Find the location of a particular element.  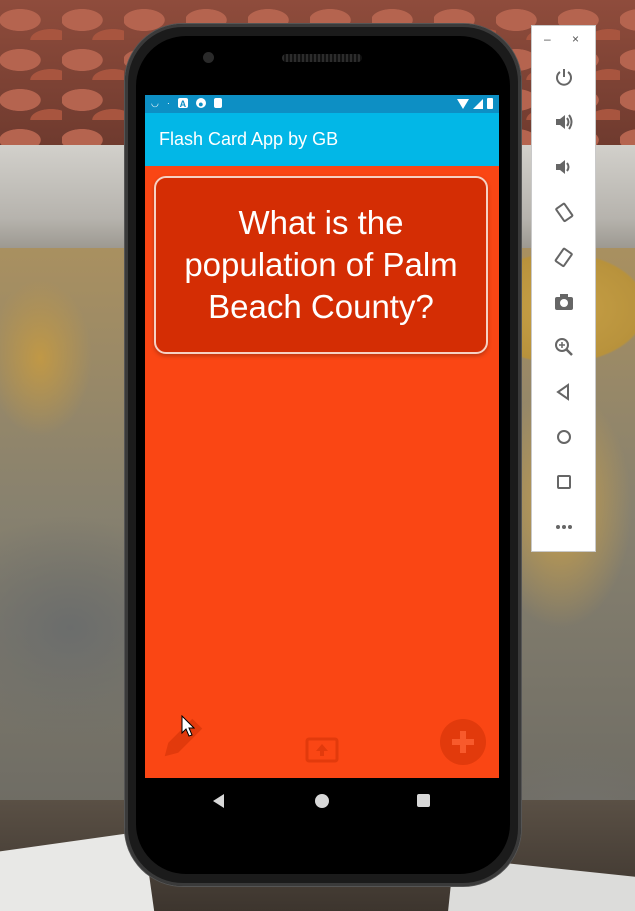

power-icon is located at coordinates (563, 77).